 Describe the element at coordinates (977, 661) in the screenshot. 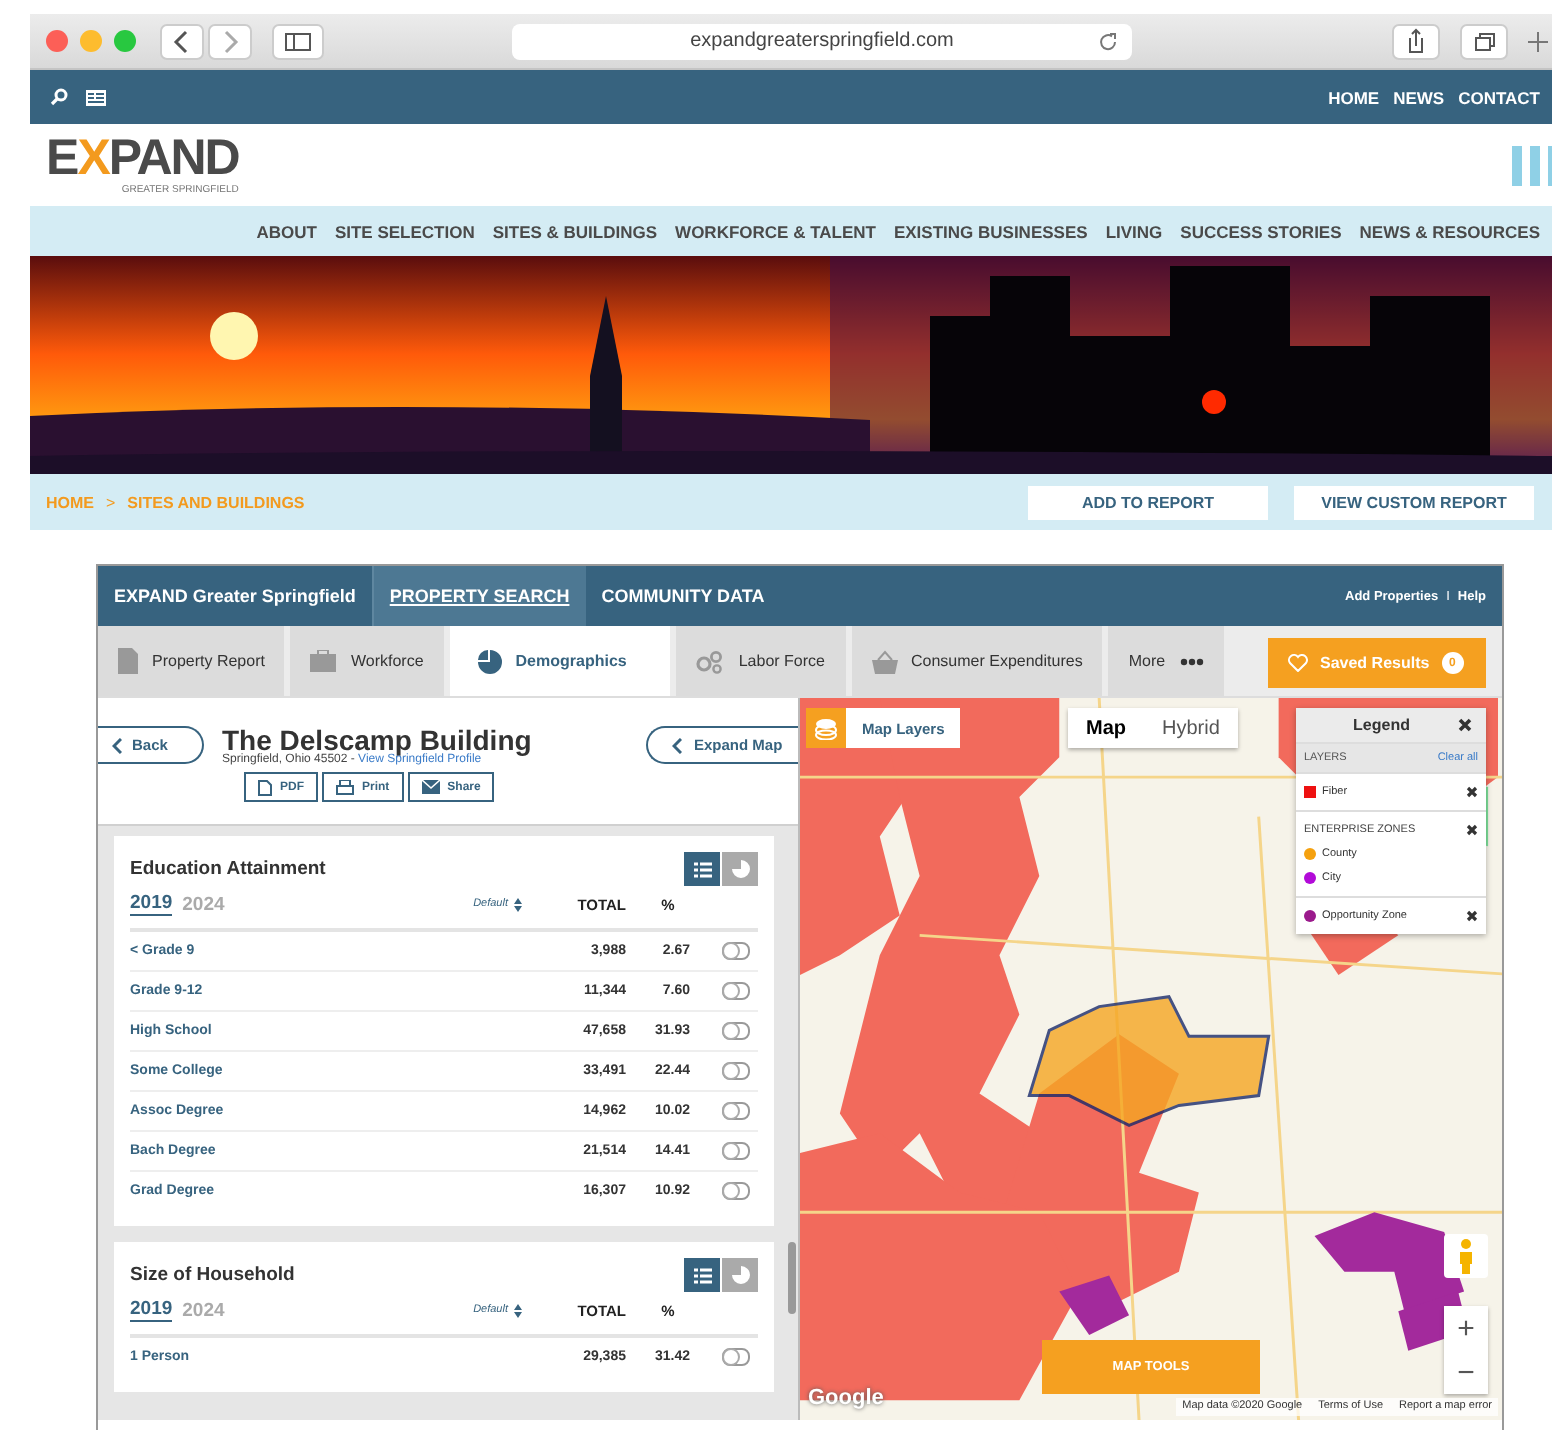

I see `tab: Consumer Expenditures` at that location.